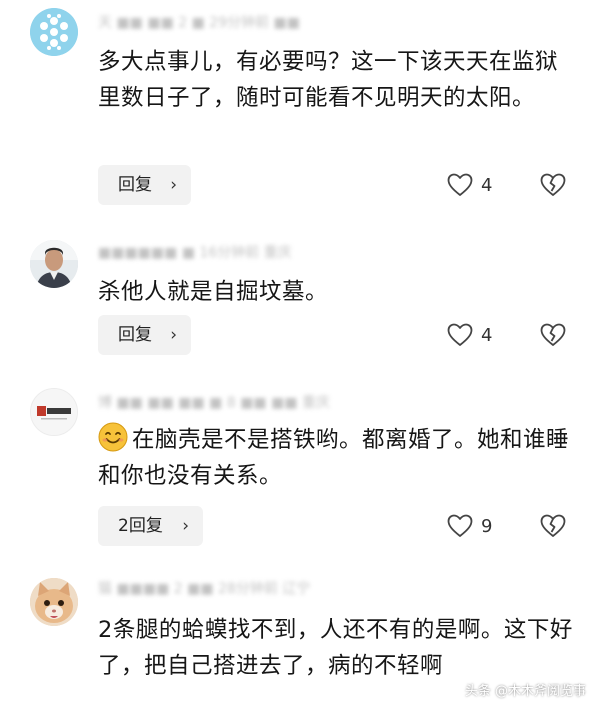 The width and height of the screenshot is (600, 715). I want to click on like-button: 9, so click(474, 526).